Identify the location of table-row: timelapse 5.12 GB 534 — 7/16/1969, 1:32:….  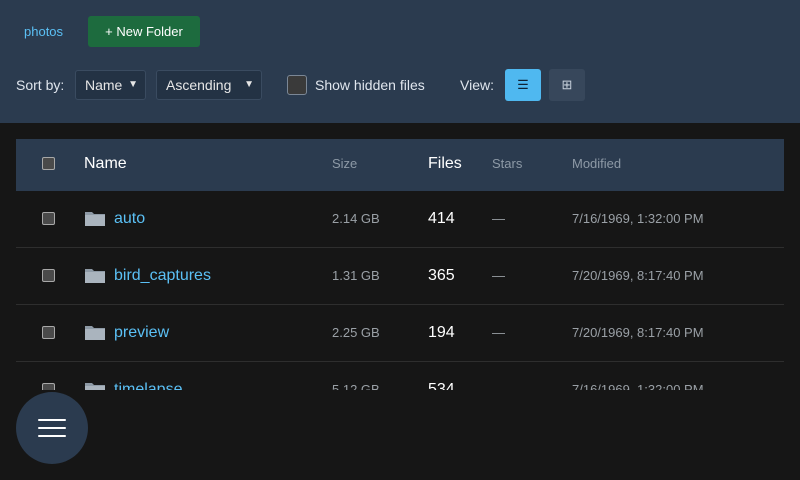
(400, 376).